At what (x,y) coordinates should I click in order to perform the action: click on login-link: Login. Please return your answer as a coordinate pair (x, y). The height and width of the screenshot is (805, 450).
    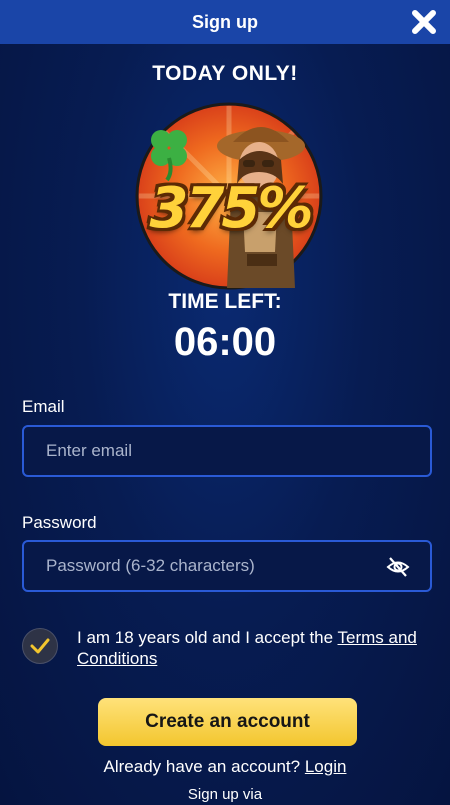
    Looking at the image, I should click on (326, 766).